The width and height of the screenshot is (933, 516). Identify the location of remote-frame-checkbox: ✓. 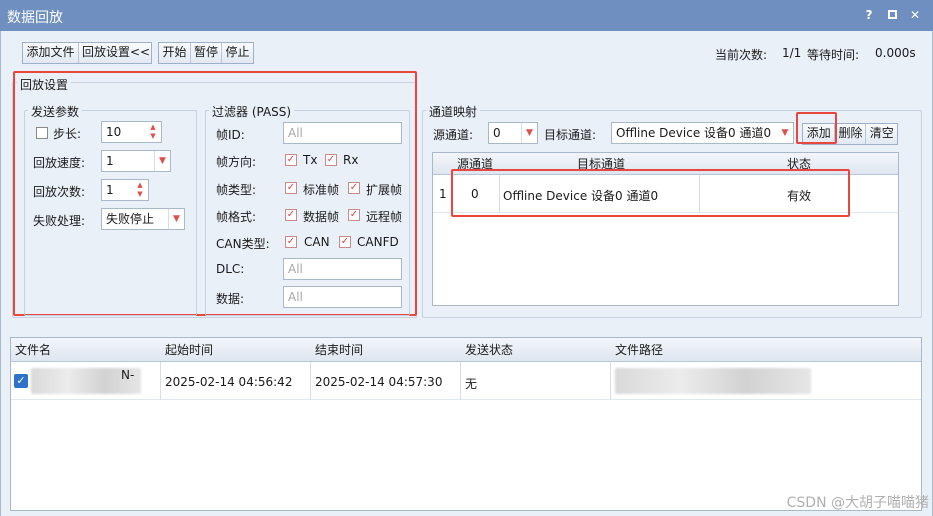
(354, 215).